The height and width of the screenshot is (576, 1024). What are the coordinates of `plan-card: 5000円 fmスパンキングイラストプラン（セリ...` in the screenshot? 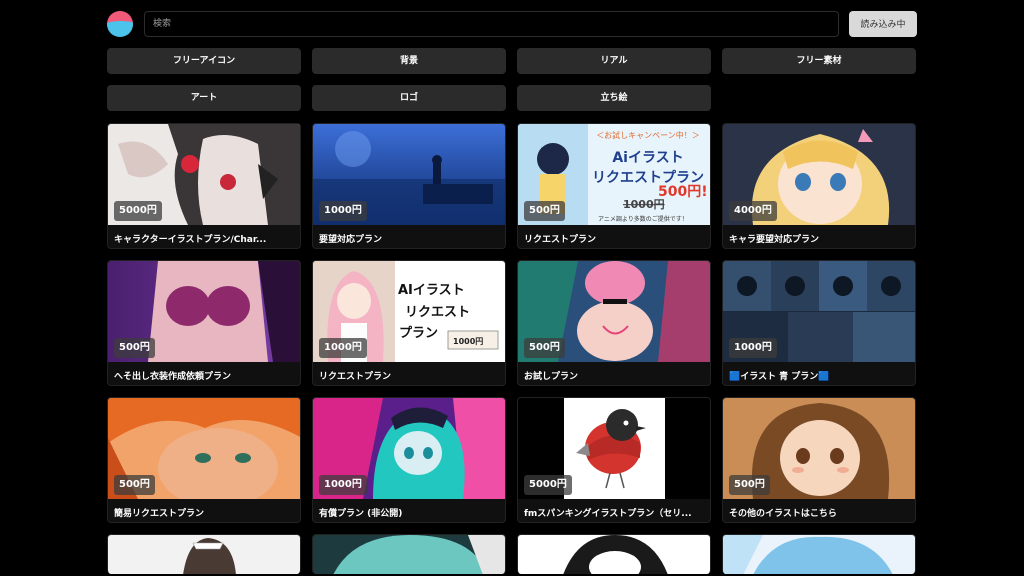 It's located at (614, 460).